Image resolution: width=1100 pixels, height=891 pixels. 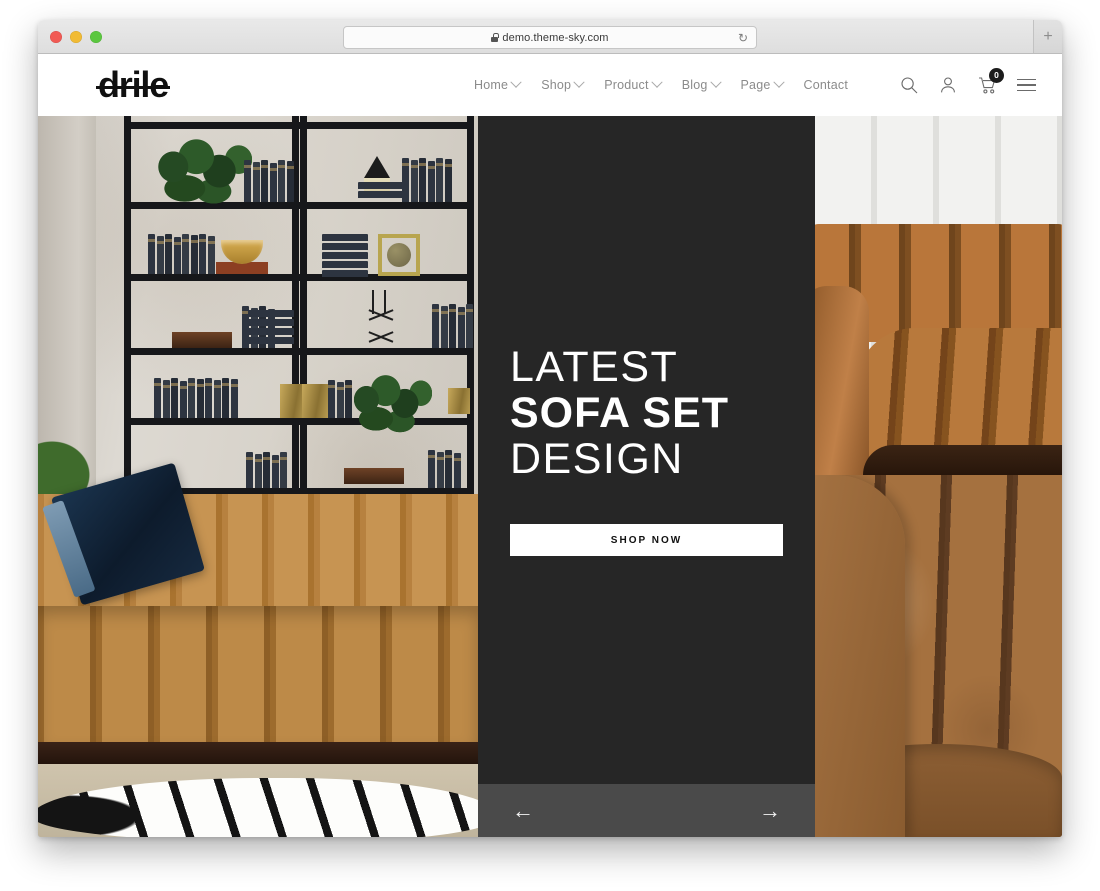 What do you see at coordinates (377, 167) in the screenshot?
I see `shelf-triangle-object` at bounding box center [377, 167].